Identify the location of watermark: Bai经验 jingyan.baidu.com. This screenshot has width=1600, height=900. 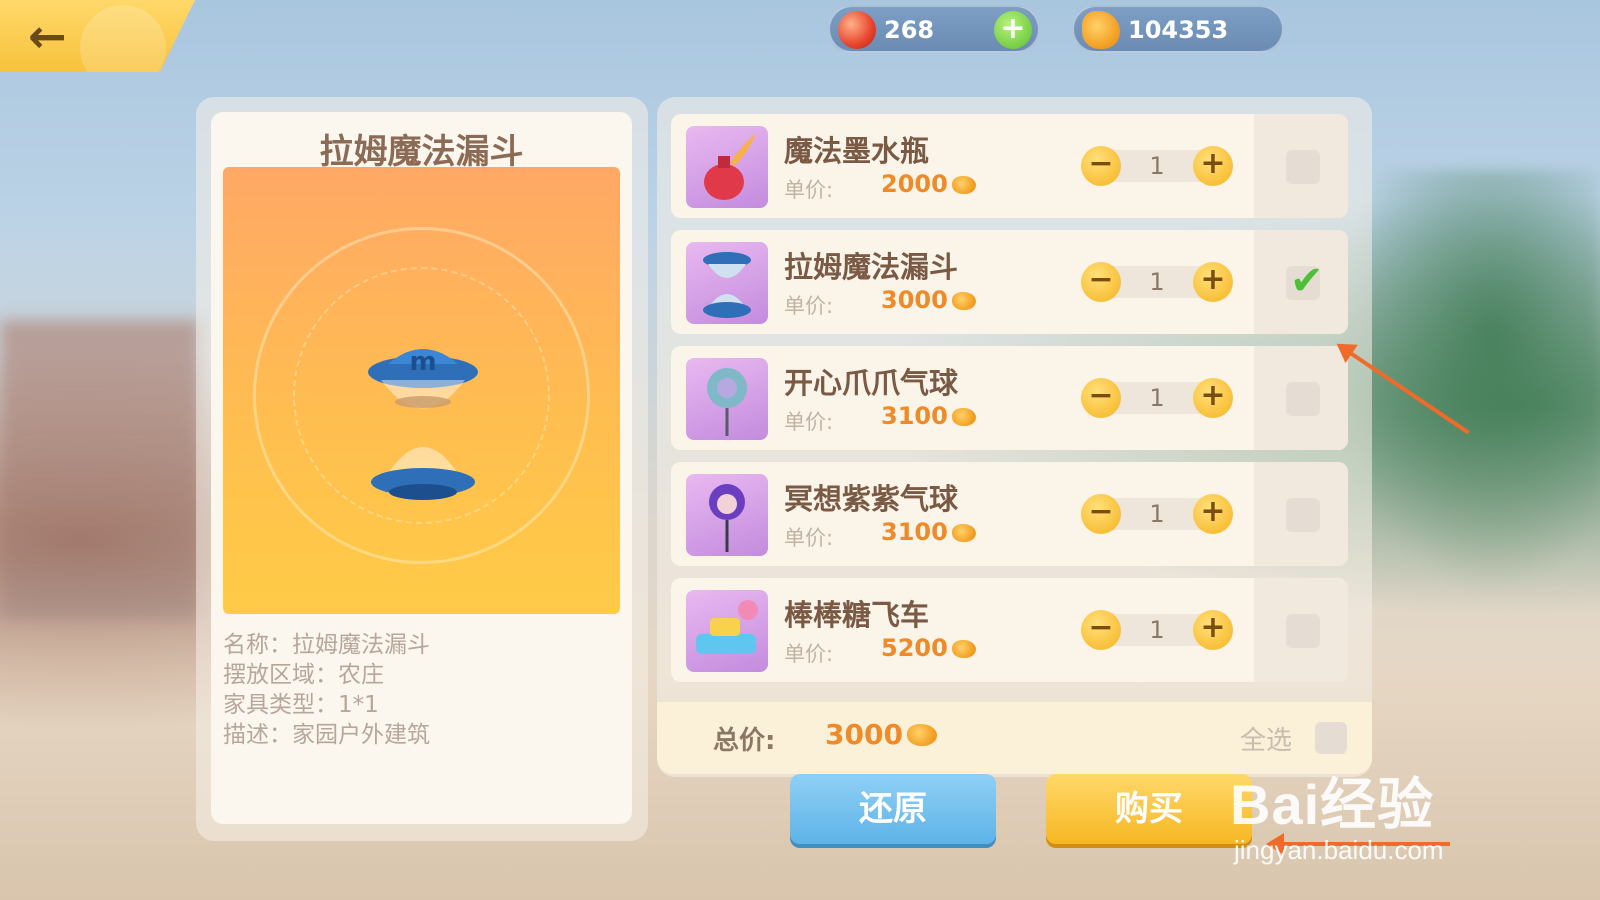
(1337, 813).